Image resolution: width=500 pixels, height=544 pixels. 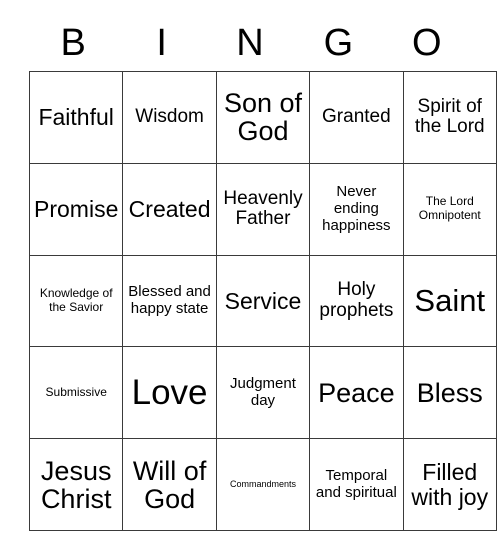 I want to click on header-letter-b: B, so click(x=73, y=43).